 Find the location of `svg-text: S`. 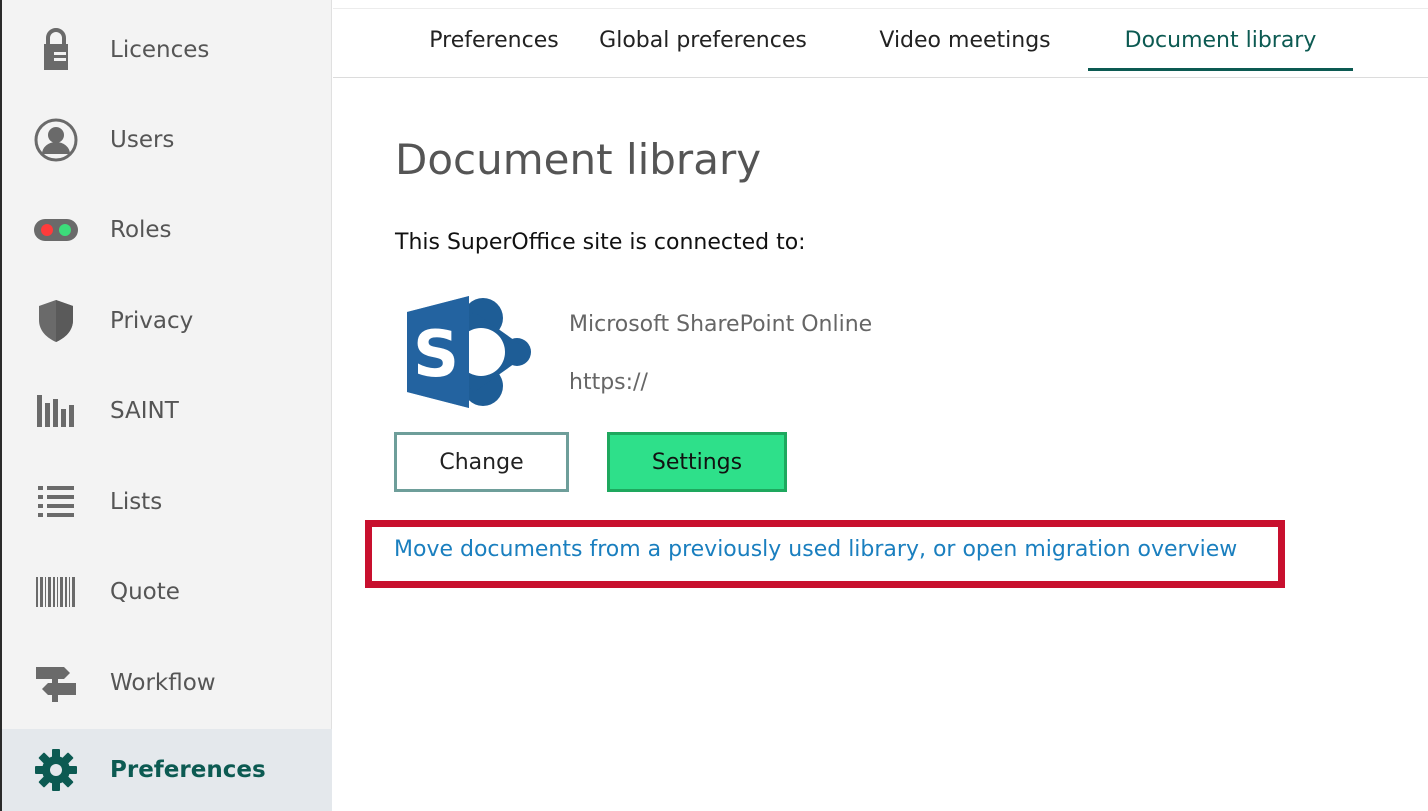

svg-text: S is located at coordinates (436, 355).